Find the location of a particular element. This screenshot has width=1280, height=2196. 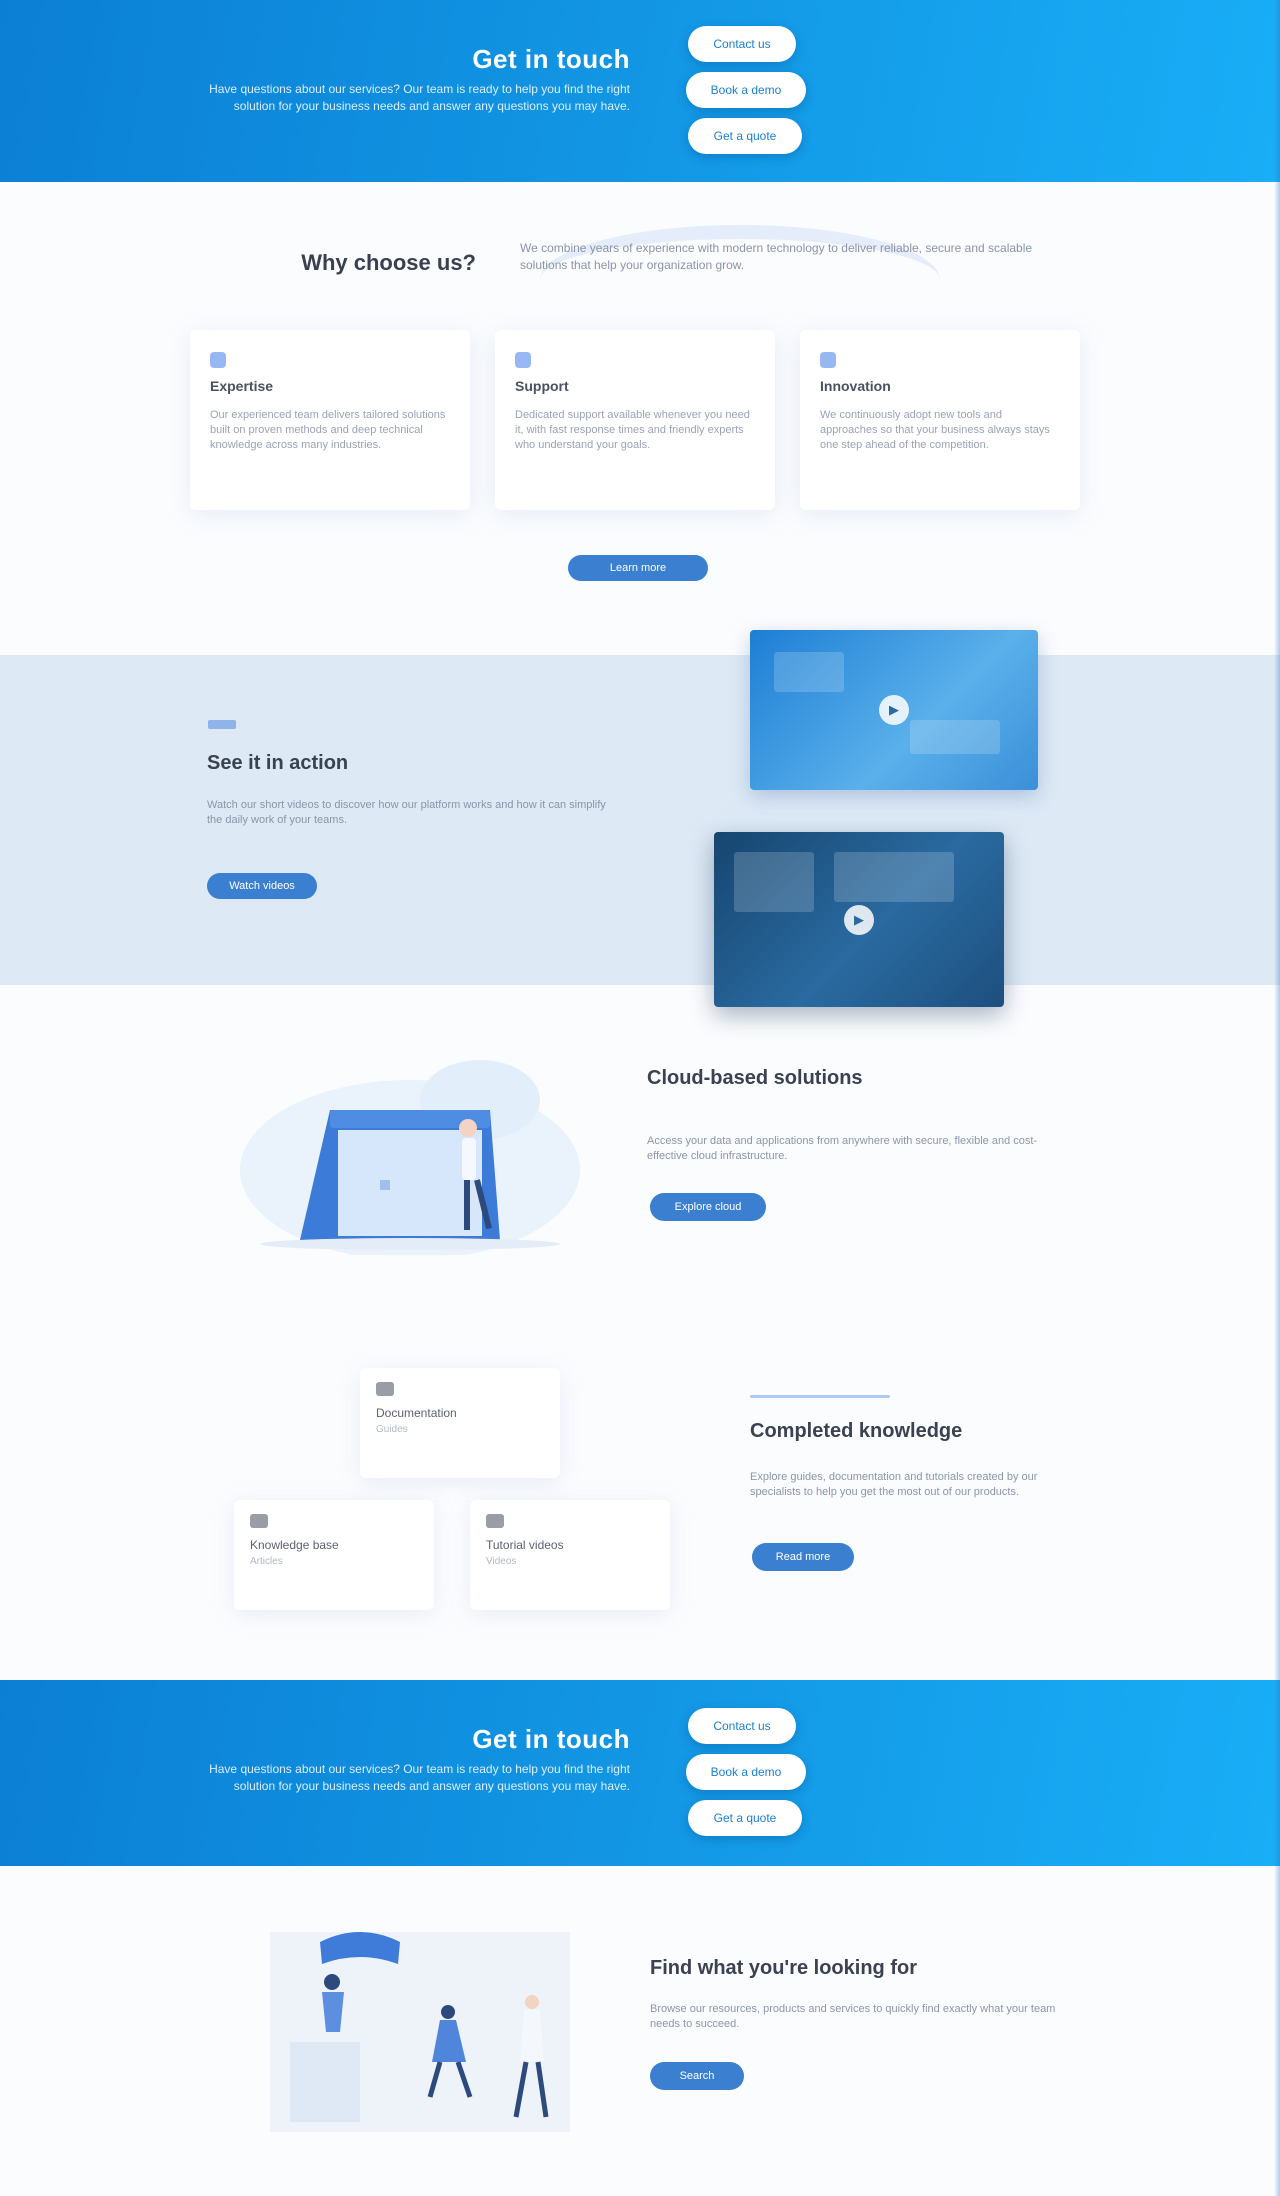

book-icon is located at coordinates (385, 1389).